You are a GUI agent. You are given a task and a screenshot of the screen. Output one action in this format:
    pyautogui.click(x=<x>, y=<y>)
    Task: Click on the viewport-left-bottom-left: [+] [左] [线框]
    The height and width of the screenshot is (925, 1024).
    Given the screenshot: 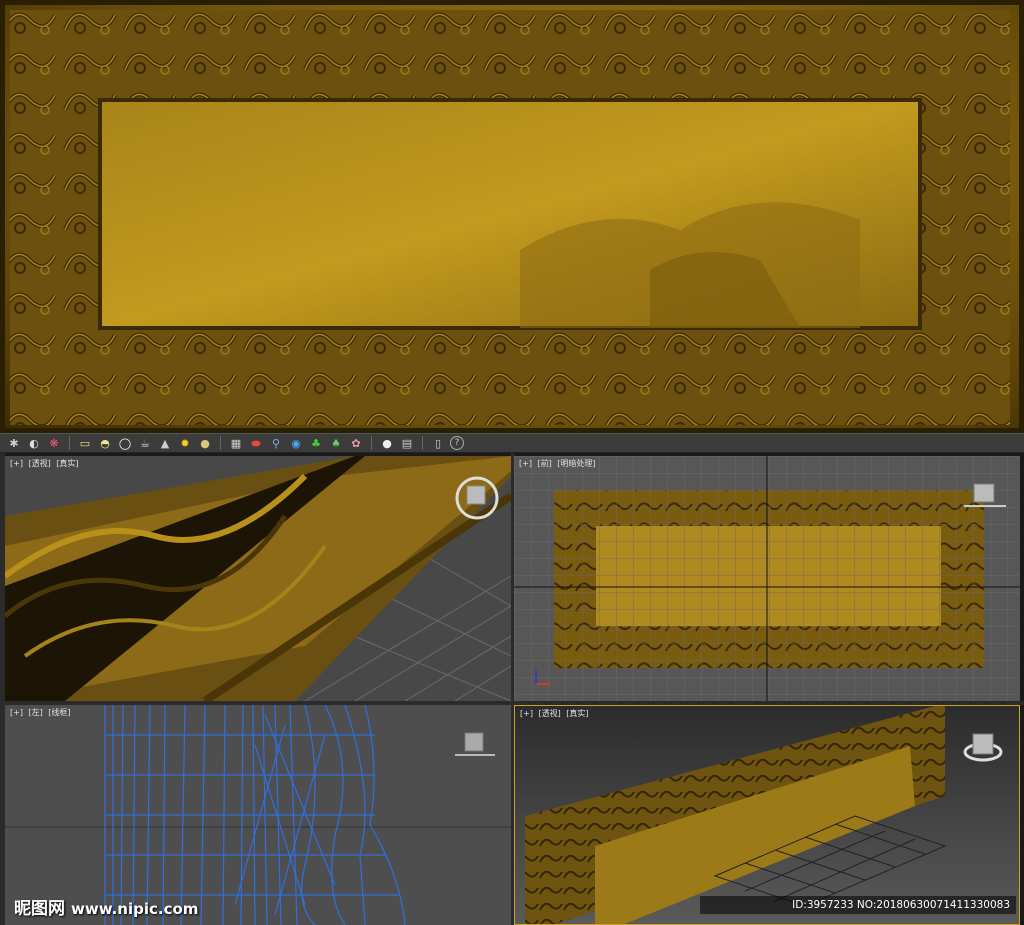 What is the action you would take?
    pyautogui.click(x=258, y=815)
    